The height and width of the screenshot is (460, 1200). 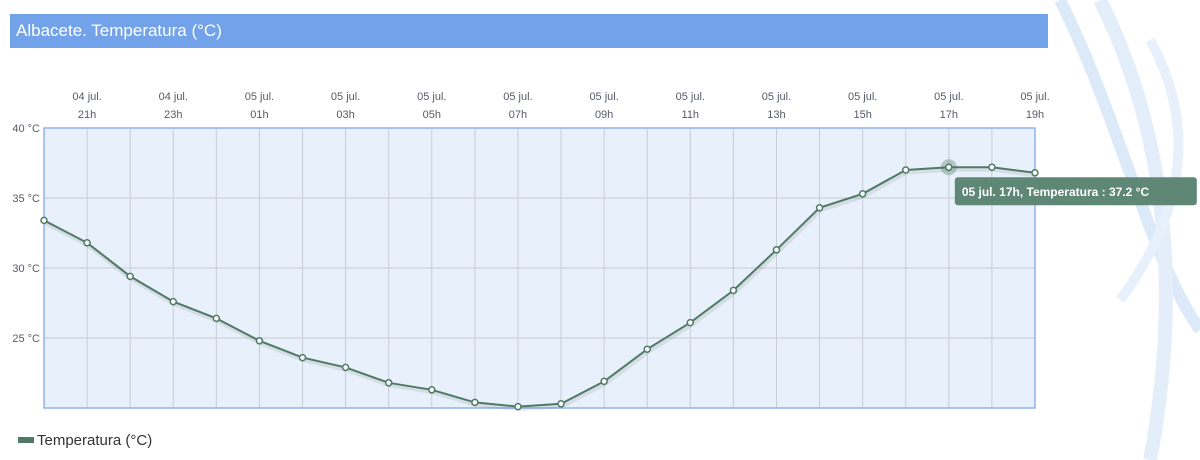 What do you see at coordinates (26, 129) in the screenshot?
I see `y-tick-label: 40 °C` at bounding box center [26, 129].